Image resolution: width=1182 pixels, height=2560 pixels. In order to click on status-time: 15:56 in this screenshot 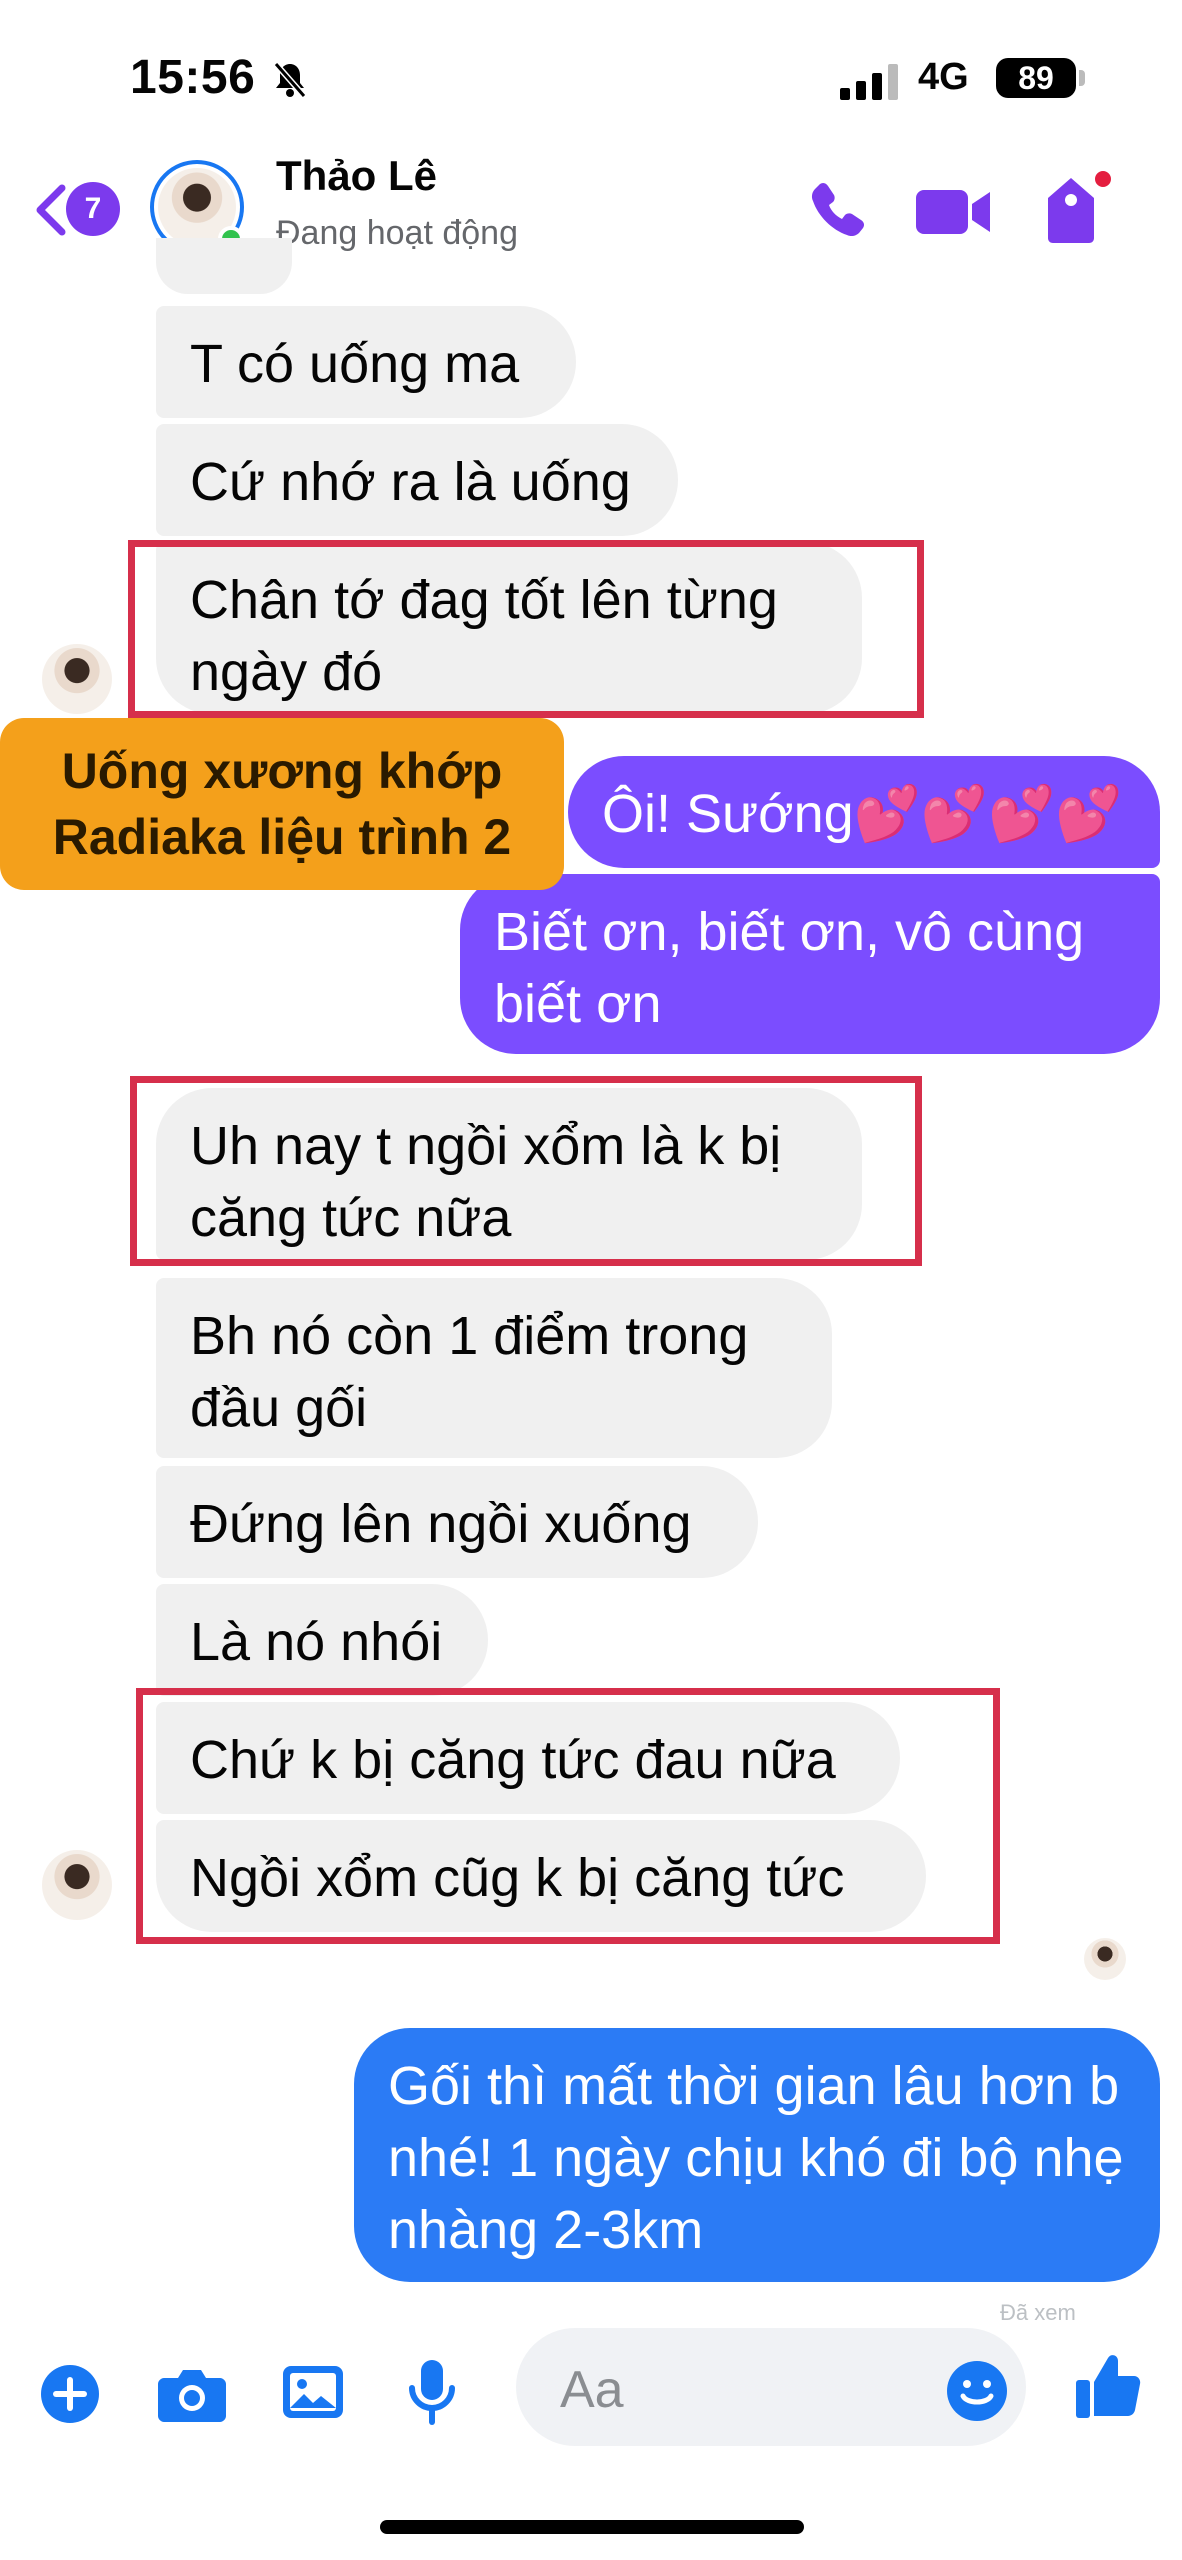, I will do `click(193, 77)`.